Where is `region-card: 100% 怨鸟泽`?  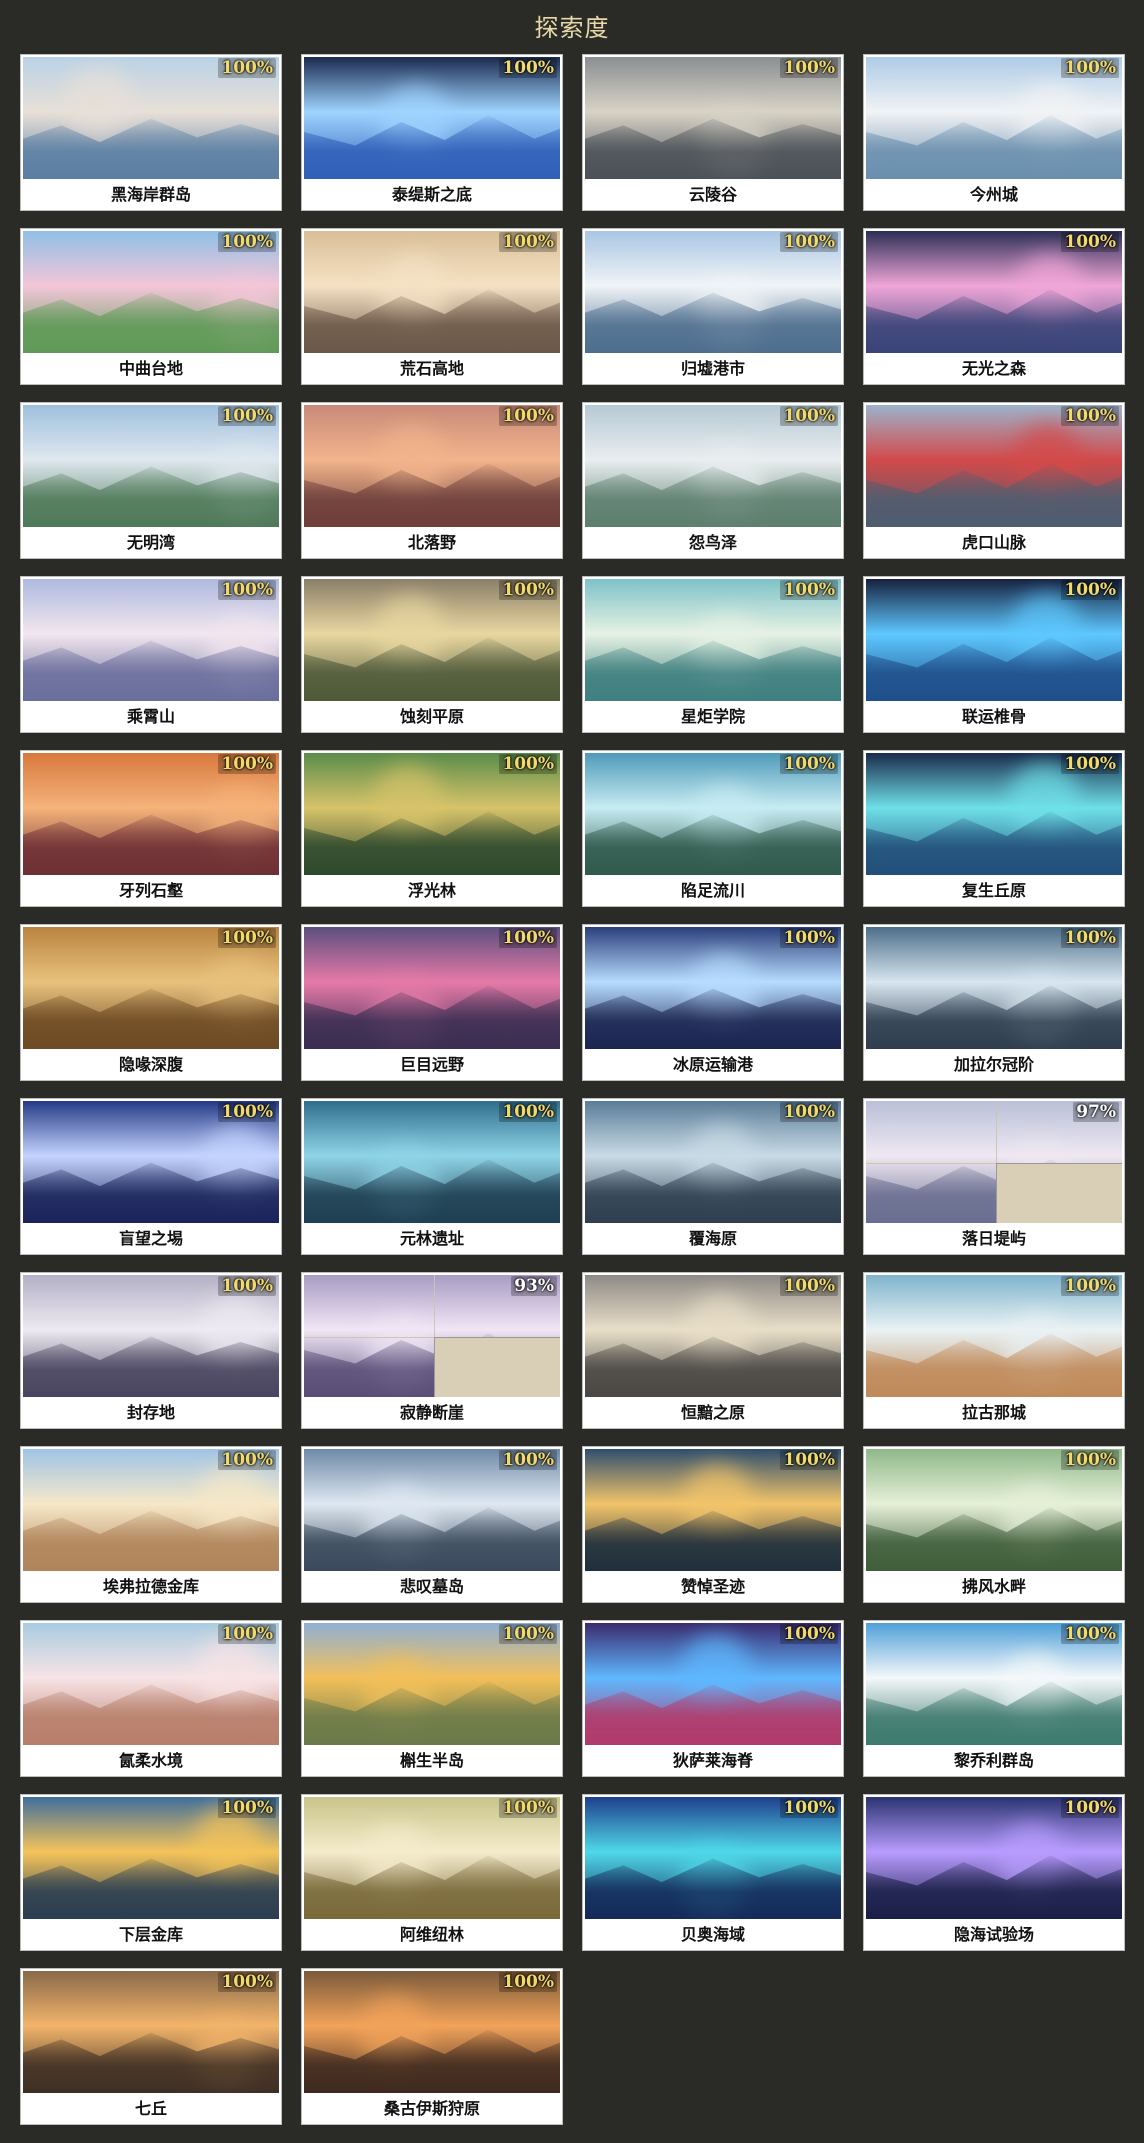
region-card: 100% 怨鸟泽 is located at coordinates (713, 480).